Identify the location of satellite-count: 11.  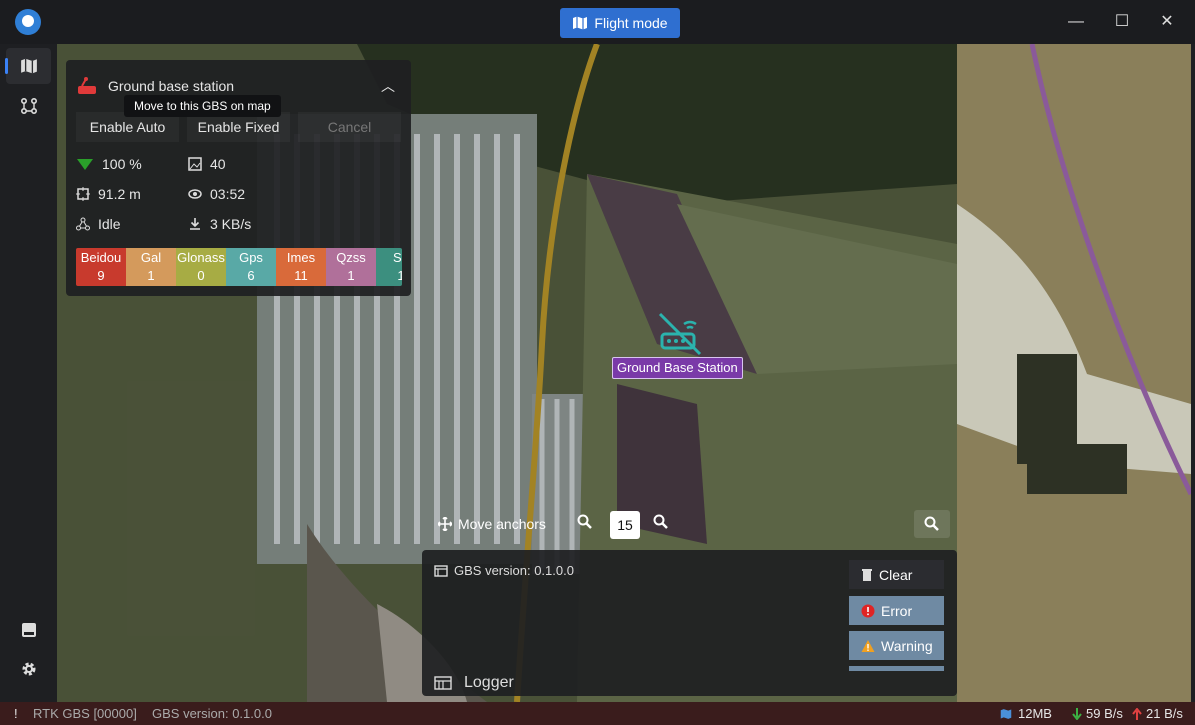
(301, 275).